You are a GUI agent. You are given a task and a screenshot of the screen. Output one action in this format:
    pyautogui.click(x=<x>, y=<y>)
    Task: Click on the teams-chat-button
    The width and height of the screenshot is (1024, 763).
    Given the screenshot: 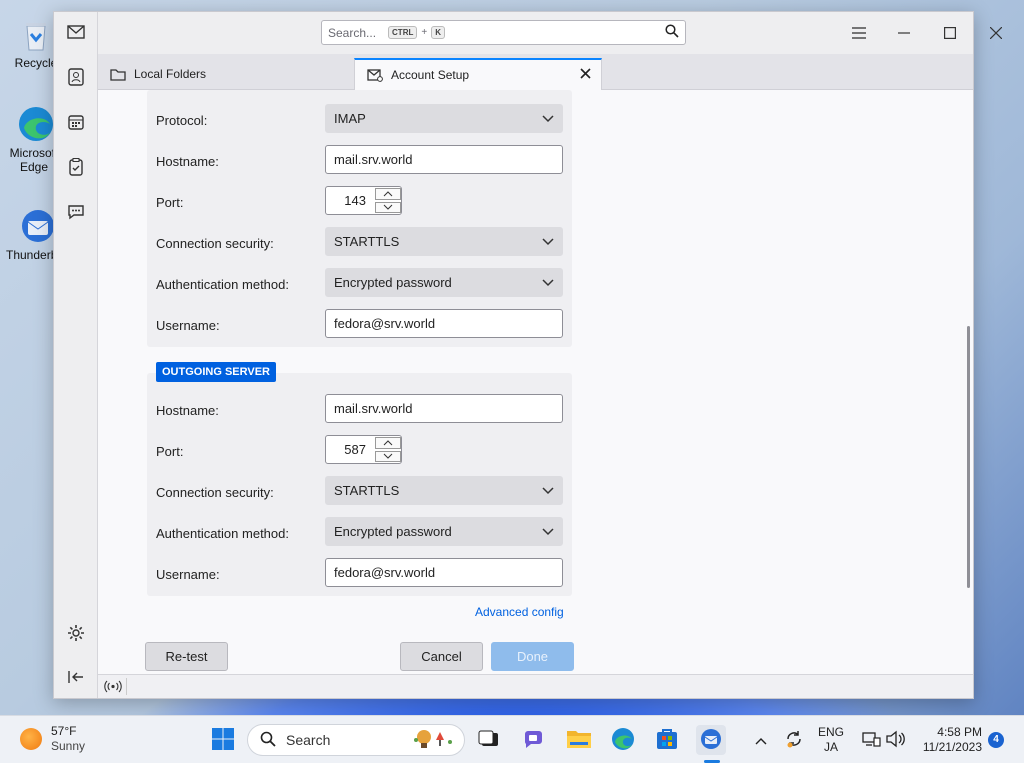 What is the action you would take?
    pyautogui.click(x=534, y=740)
    